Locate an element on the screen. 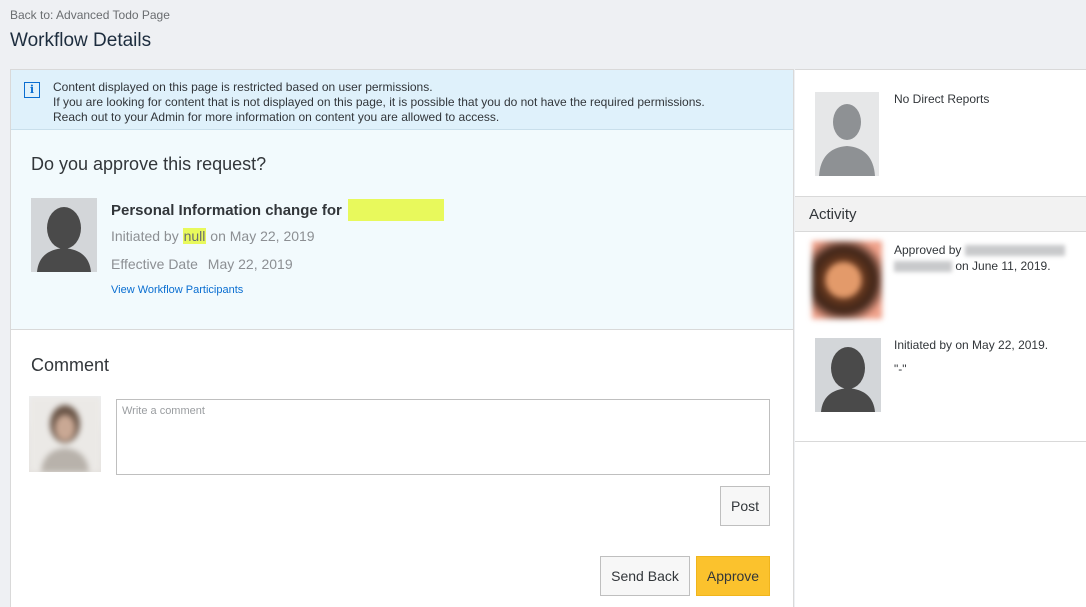 This screenshot has height=607, width=1086. commenter-avatar is located at coordinates (65, 434).